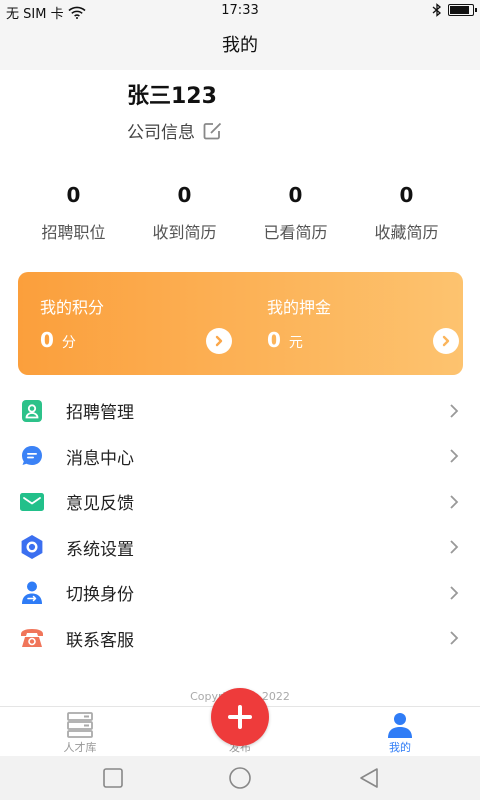  I want to click on recruit-icon, so click(32, 411).